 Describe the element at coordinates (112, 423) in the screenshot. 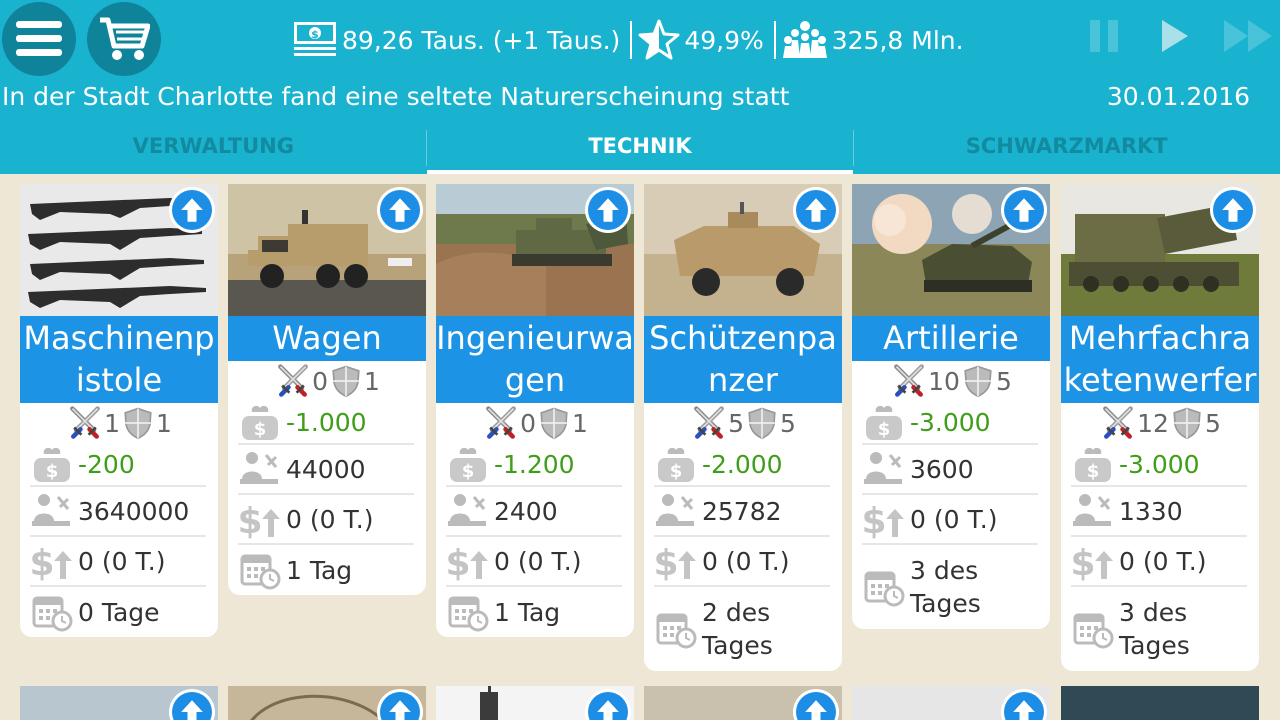

I see `attack-value: 1` at that location.